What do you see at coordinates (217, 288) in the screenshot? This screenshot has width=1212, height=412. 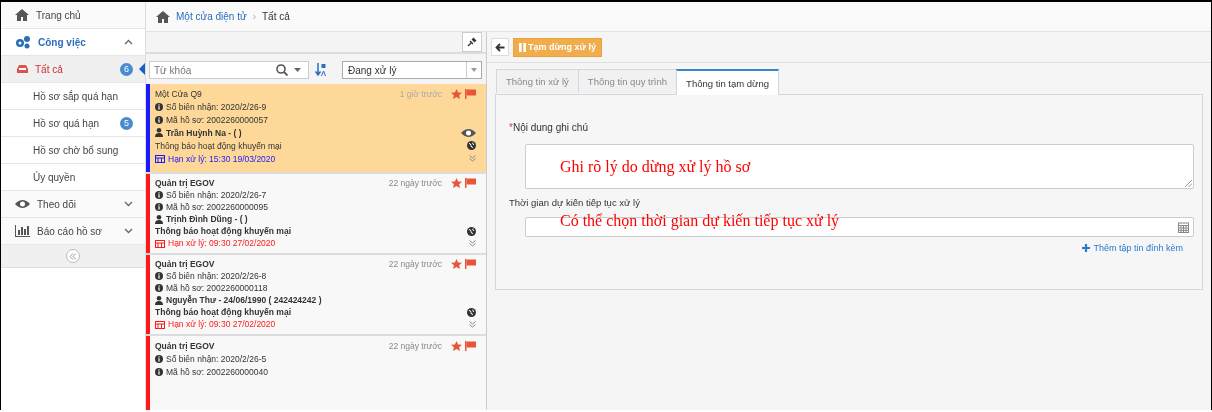 I see `record-code: Mã hồ sơ: 2002260000118` at bounding box center [217, 288].